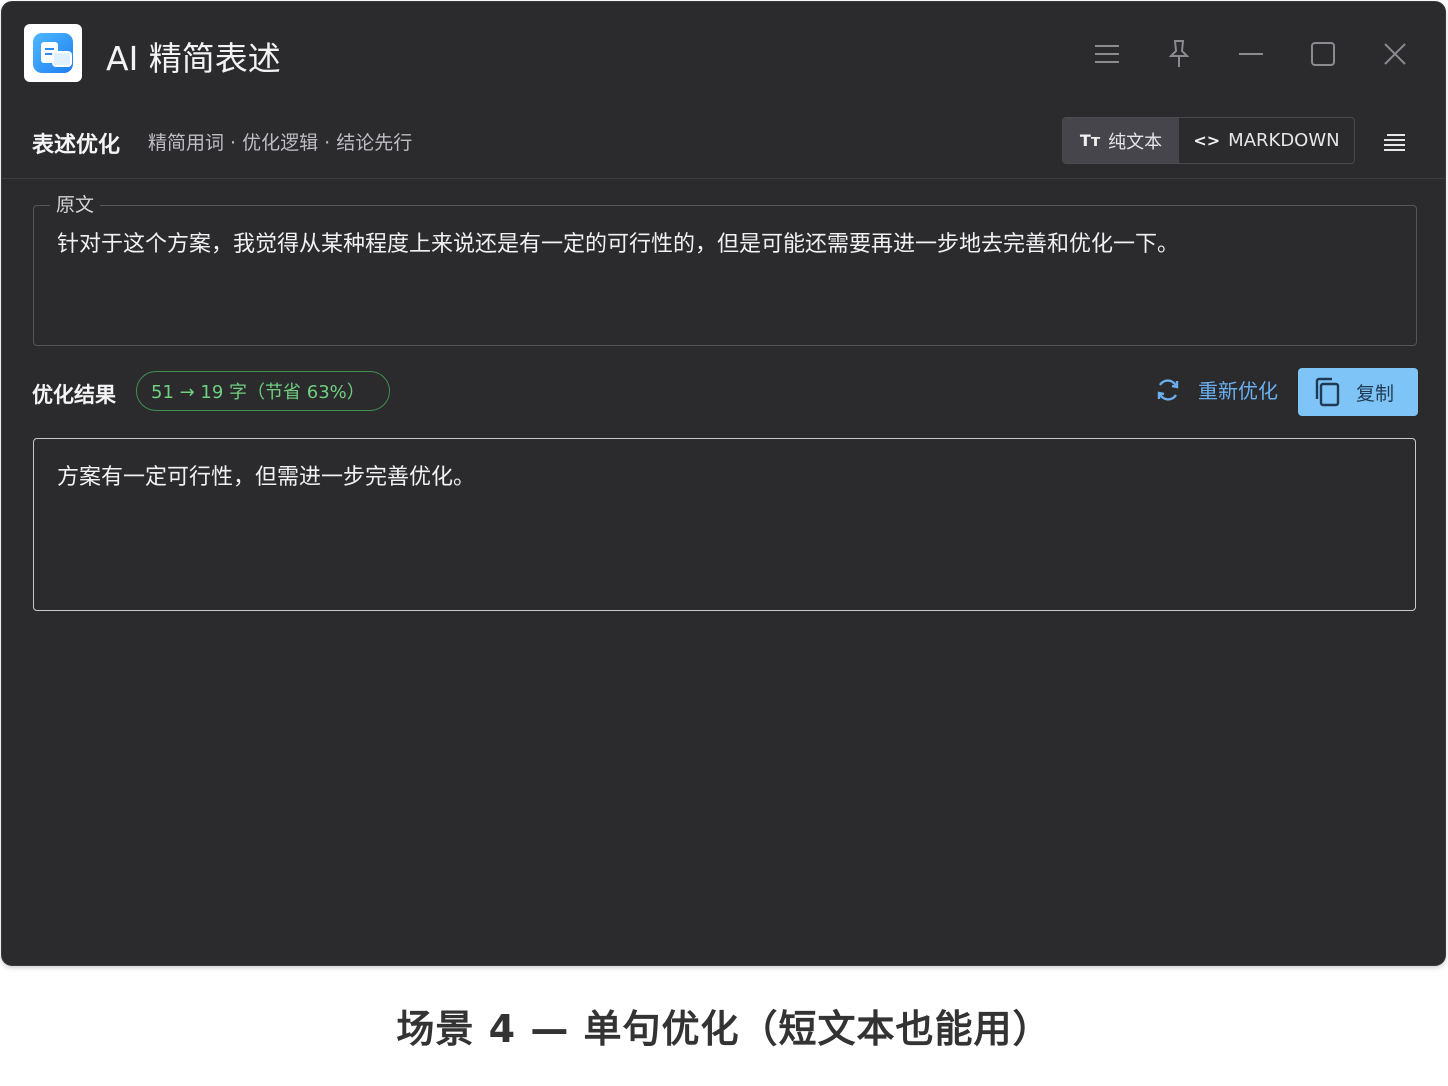 The width and height of the screenshot is (1448, 1086). I want to click on code-icon: <>, so click(1207, 140).